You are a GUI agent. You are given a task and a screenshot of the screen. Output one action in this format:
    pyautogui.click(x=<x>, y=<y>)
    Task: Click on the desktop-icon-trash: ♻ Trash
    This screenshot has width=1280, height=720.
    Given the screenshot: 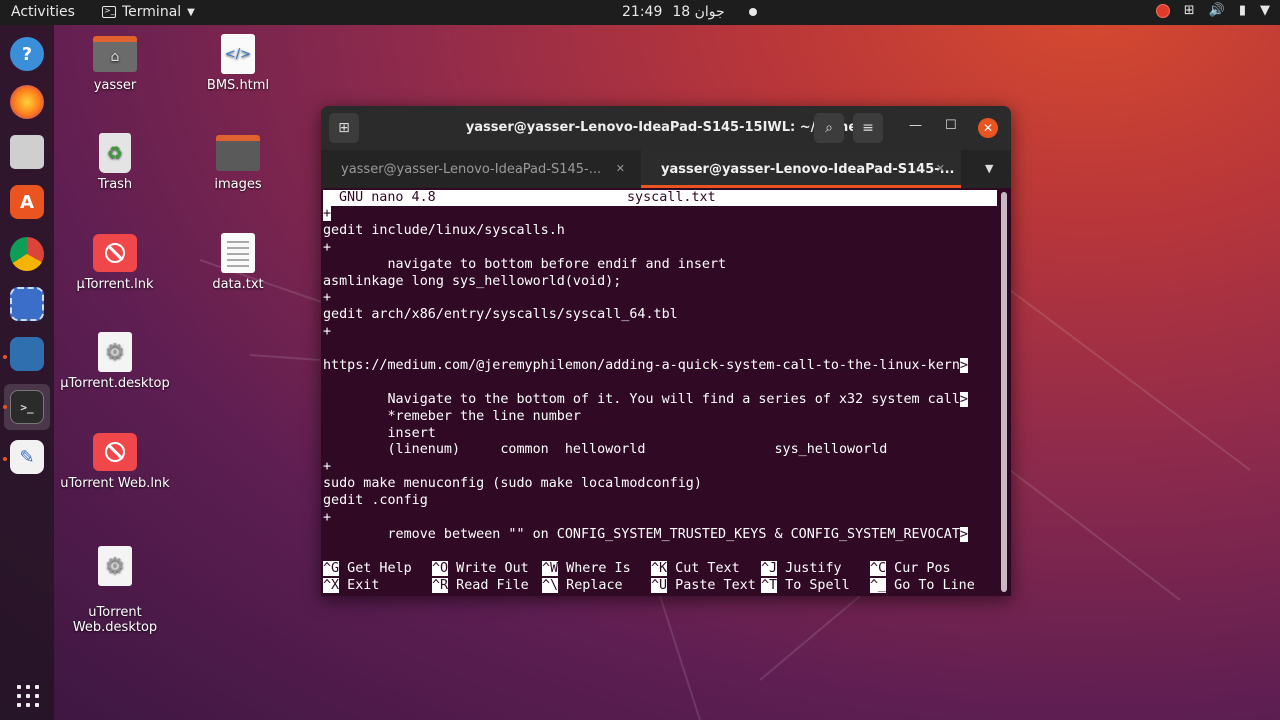 What is the action you would take?
    pyautogui.click(x=115, y=162)
    